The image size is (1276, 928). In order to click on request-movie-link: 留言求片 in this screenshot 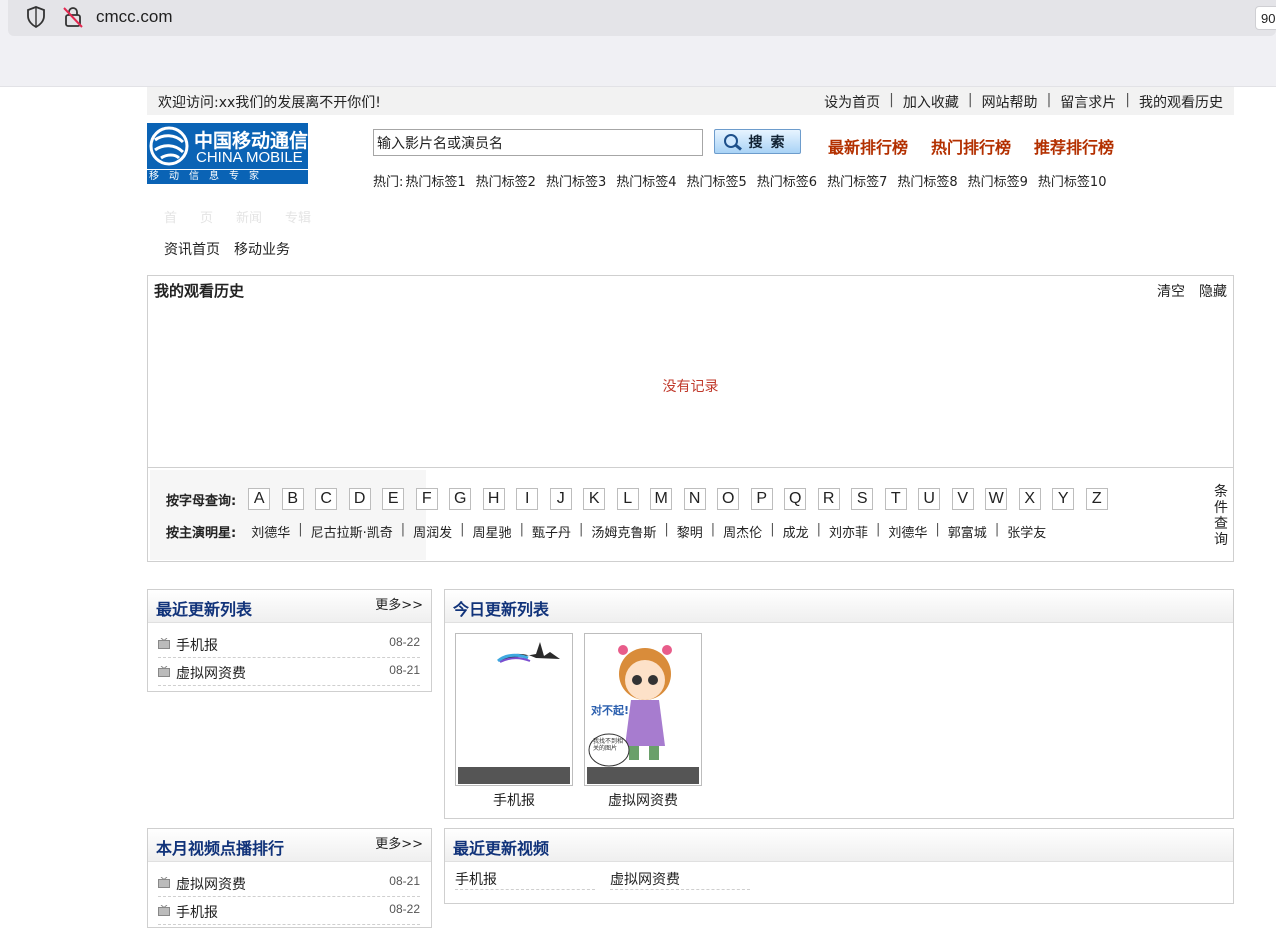, I will do `click(1088, 102)`.